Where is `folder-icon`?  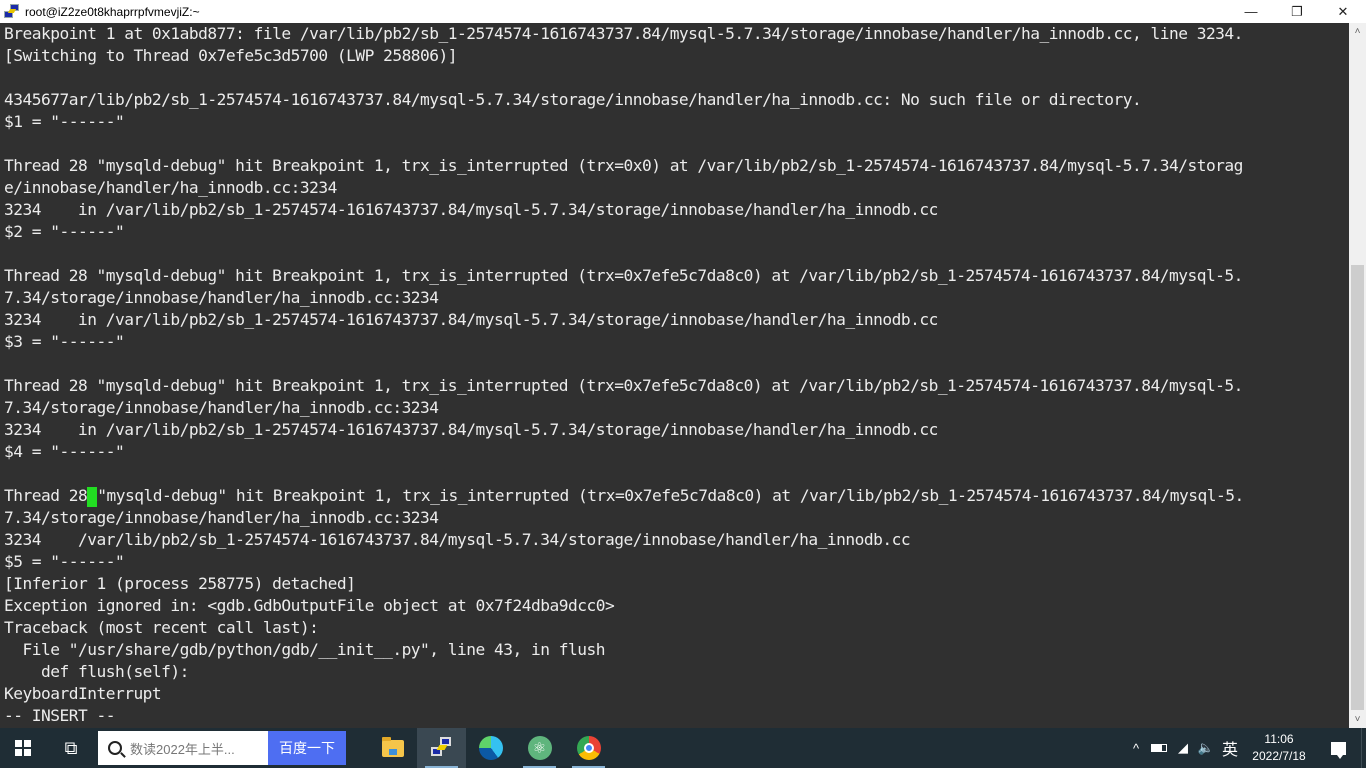 folder-icon is located at coordinates (392, 746).